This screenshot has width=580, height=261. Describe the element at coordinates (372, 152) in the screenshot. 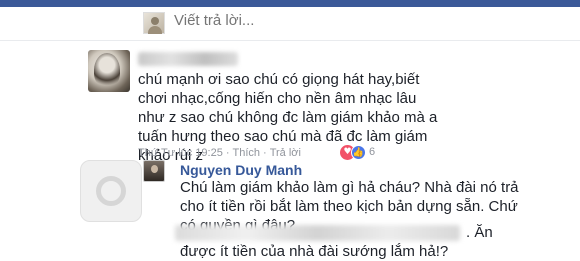

I see `reaction-count: 6` at that location.